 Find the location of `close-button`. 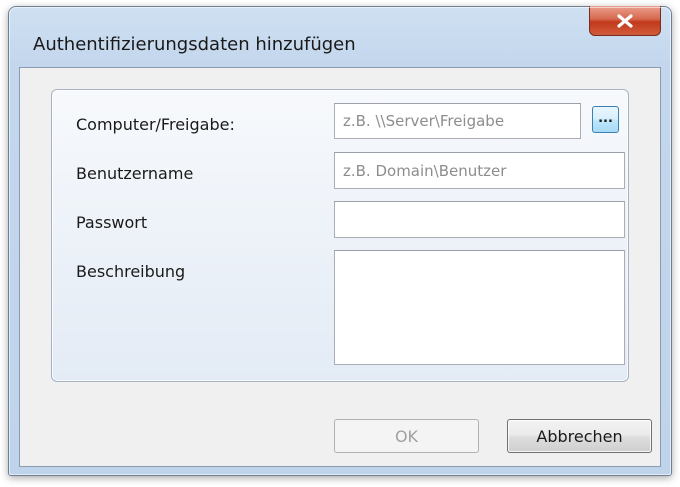

close-button is located at coordinates (625, 21).